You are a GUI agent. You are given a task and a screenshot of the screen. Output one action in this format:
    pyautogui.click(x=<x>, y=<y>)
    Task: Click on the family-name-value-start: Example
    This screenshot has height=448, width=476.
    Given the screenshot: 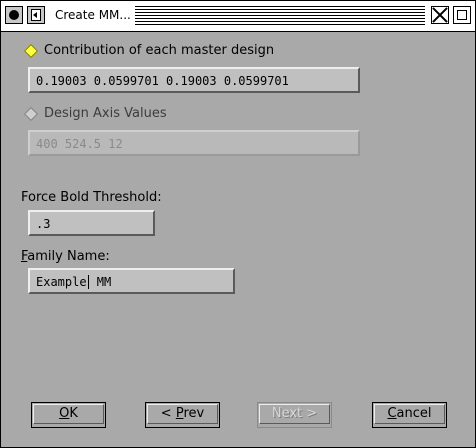 What is the action you would take?
    pyautogui.click(x=61, y=282)
    